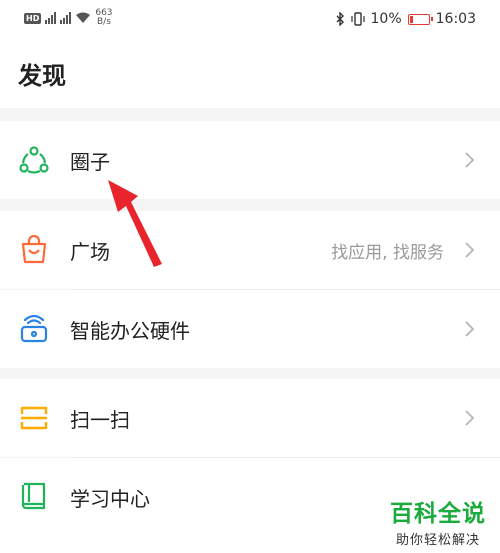  I want to click on list-item-label: 智能办公硬件, so click(130, 330).